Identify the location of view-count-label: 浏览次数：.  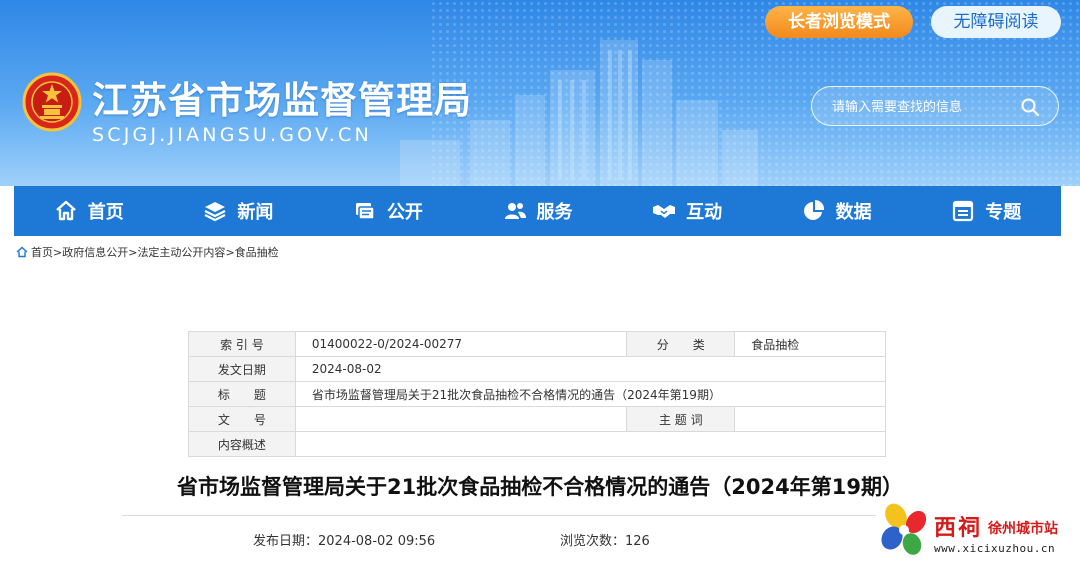
(593, 541).